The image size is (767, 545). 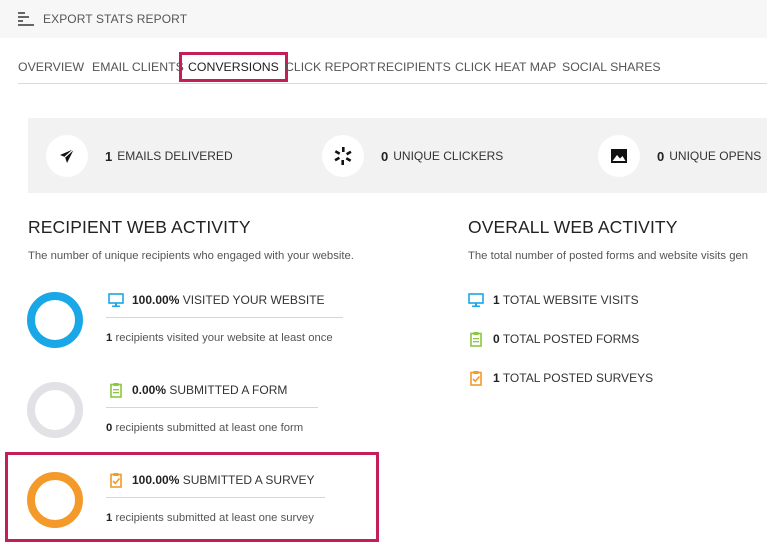 I want to click on tab-click-heat-map: CLICK HEAT MAP, so click(x=505, y=67).